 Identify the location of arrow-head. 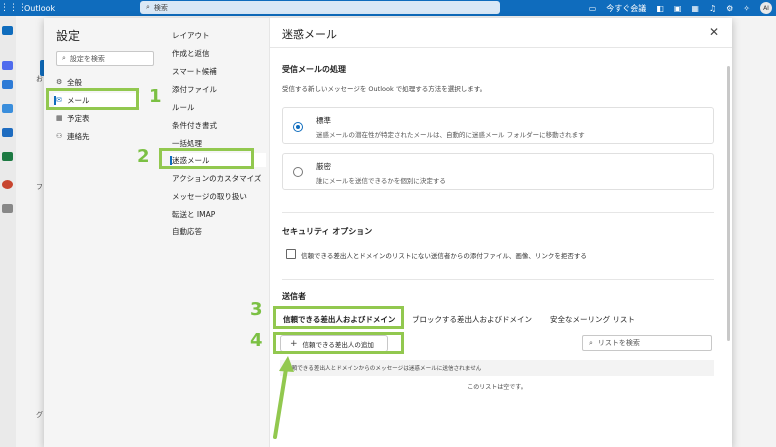
(286, 364).